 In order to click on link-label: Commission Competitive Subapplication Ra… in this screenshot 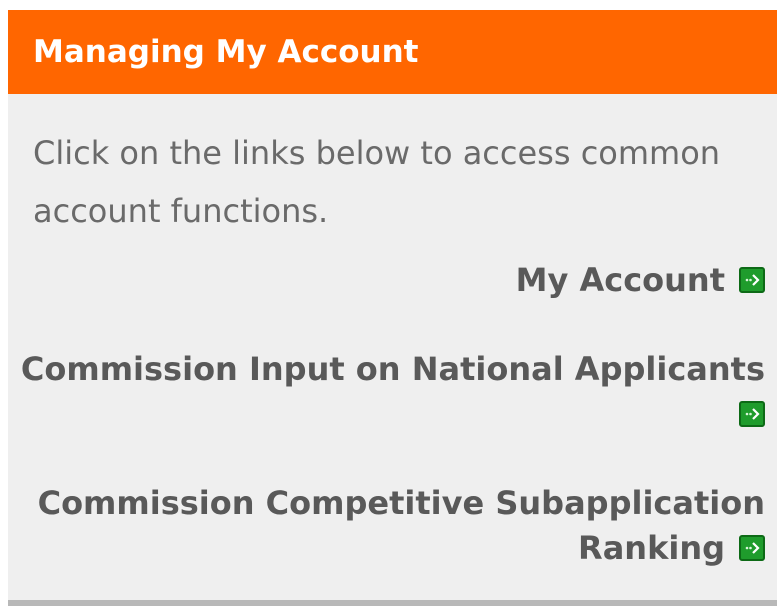, I will do `click(401, 525)`.